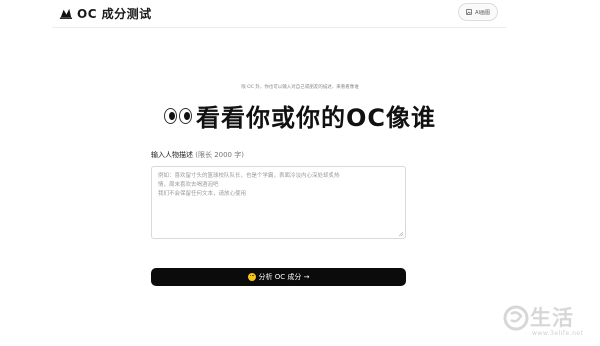 This screenshot has width=600, height=346. What do you see at coordinates (284, 277) in the screenshot?
I see `analyze-button-label: 分析 OC 成分 →` at bounding box center [284, 277].